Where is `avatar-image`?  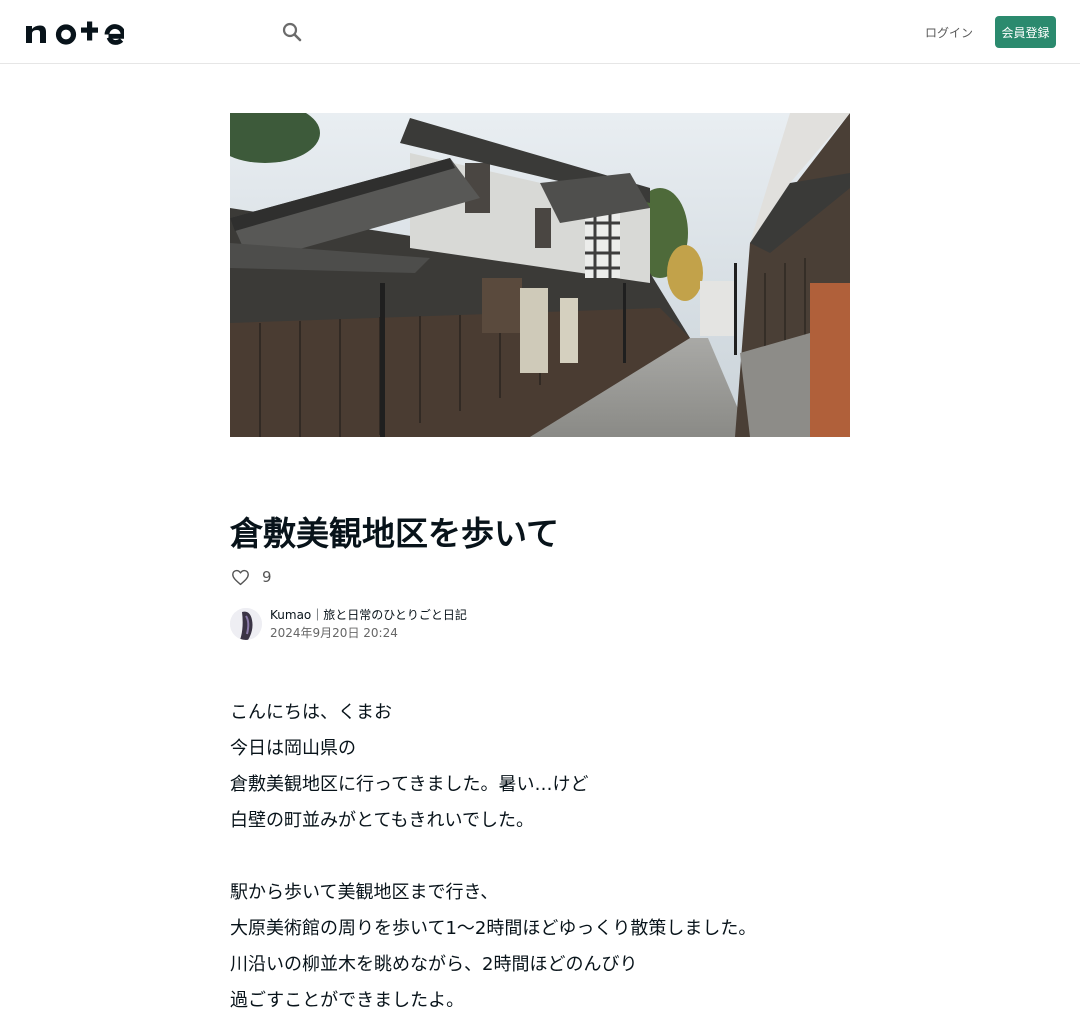 avatar-image is located at coordinates (246, 624).